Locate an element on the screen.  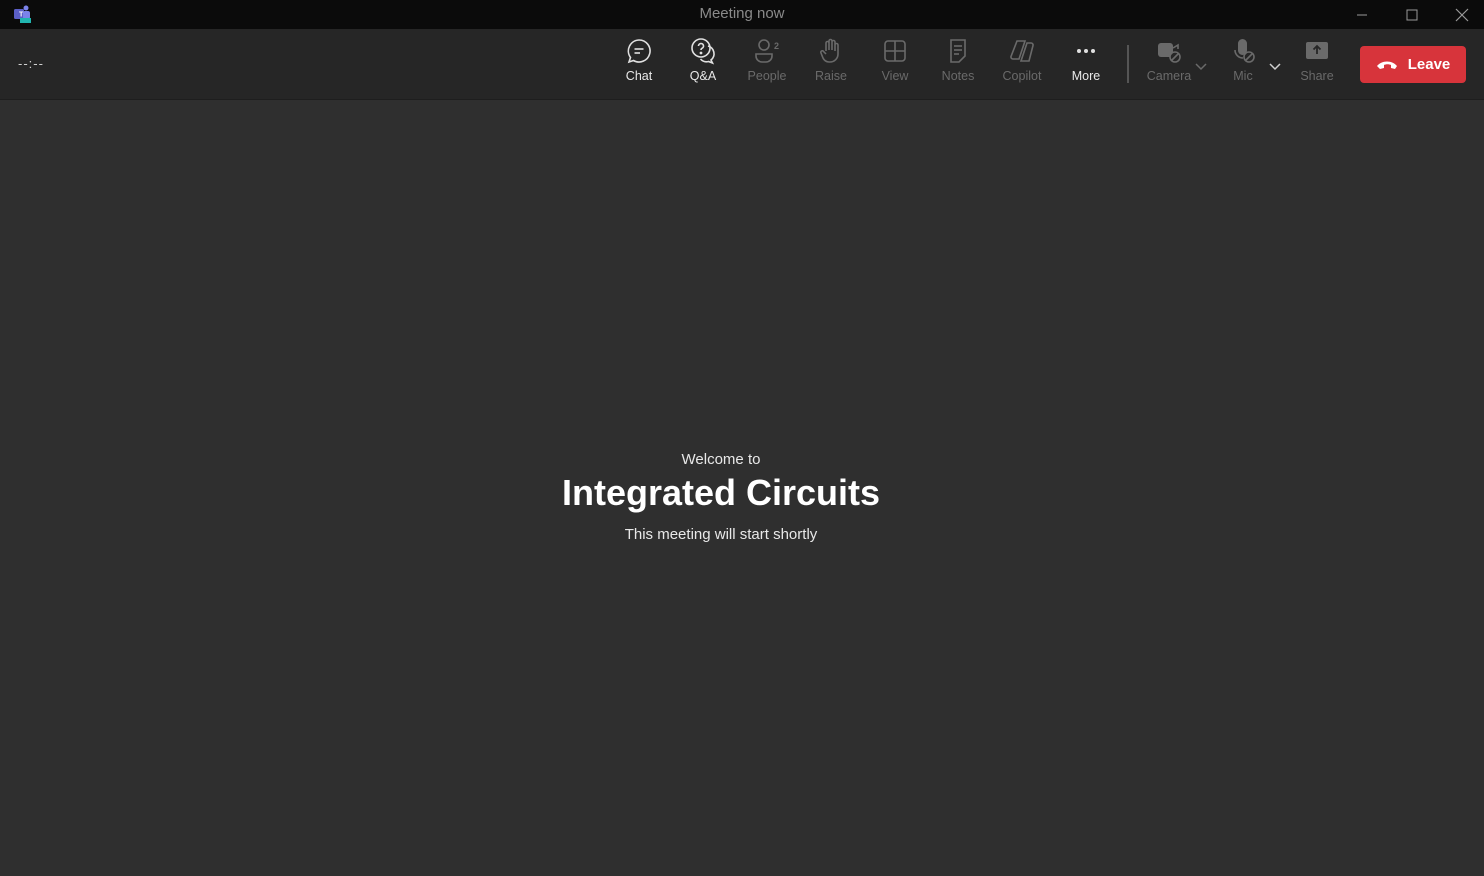
minimize-icon is located at coordinates (1362, 14).